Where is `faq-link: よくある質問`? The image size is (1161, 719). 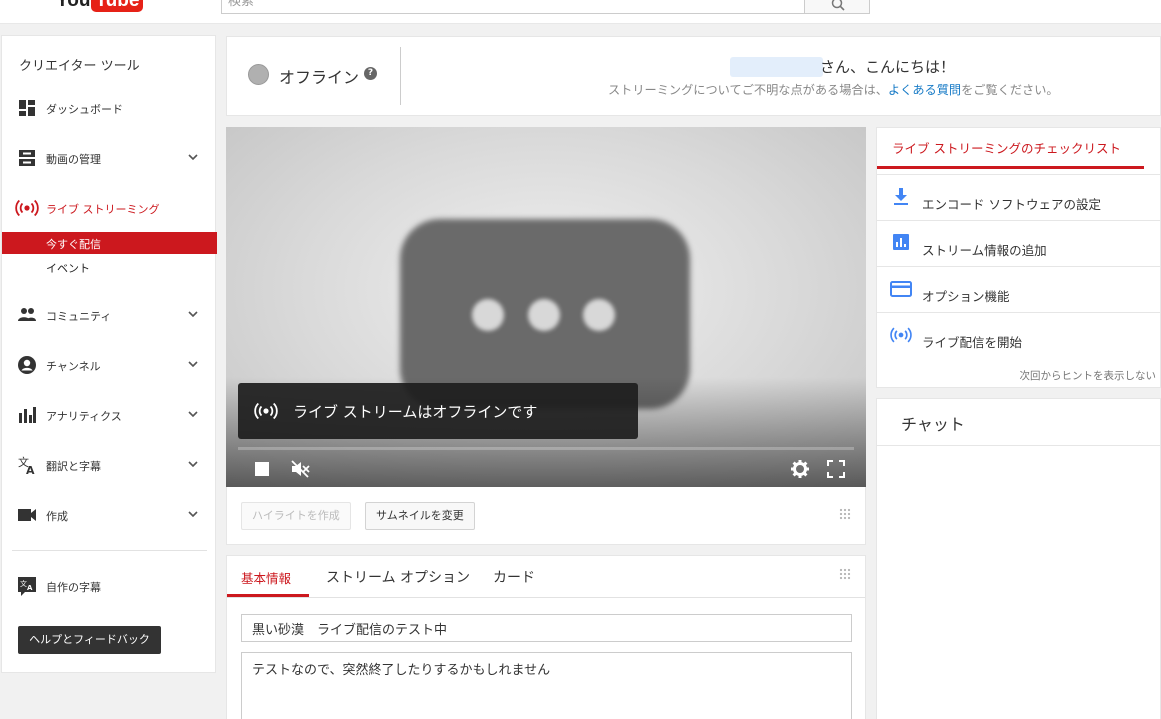
faq-link: よくある質問 is located at coordinates (924, 90).